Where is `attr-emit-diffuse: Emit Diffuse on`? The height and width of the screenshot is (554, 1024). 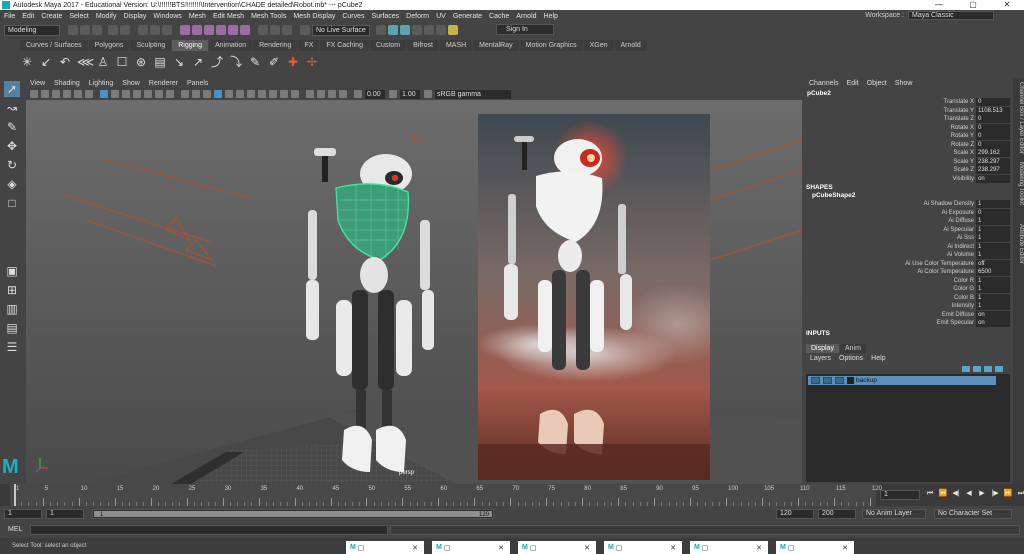 attr-emit-diffuse: Emit Diffuse on is located at coordinates (908, 314).